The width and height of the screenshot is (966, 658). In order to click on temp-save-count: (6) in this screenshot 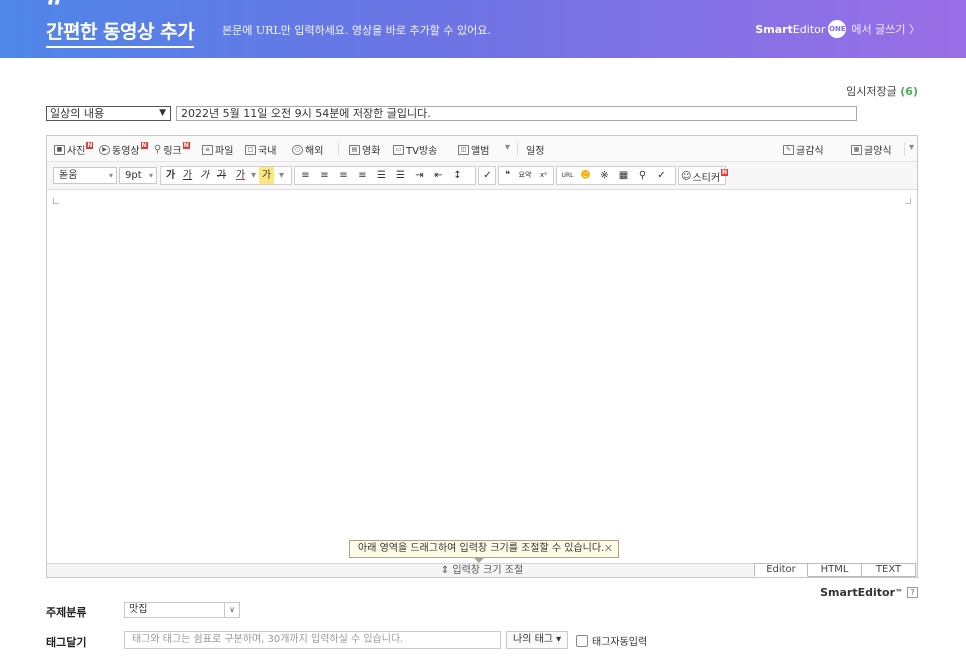, I will do `click(909, 91)`.